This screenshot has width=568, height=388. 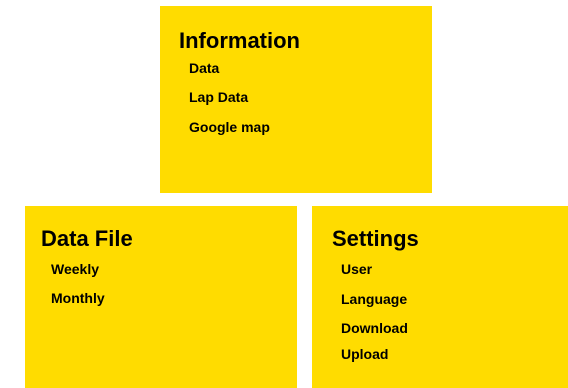 What do you see at coordinates (229, 127) in the screenshot?
I see `menu-item-google-map: Google map` at bounding box center [229, 127].